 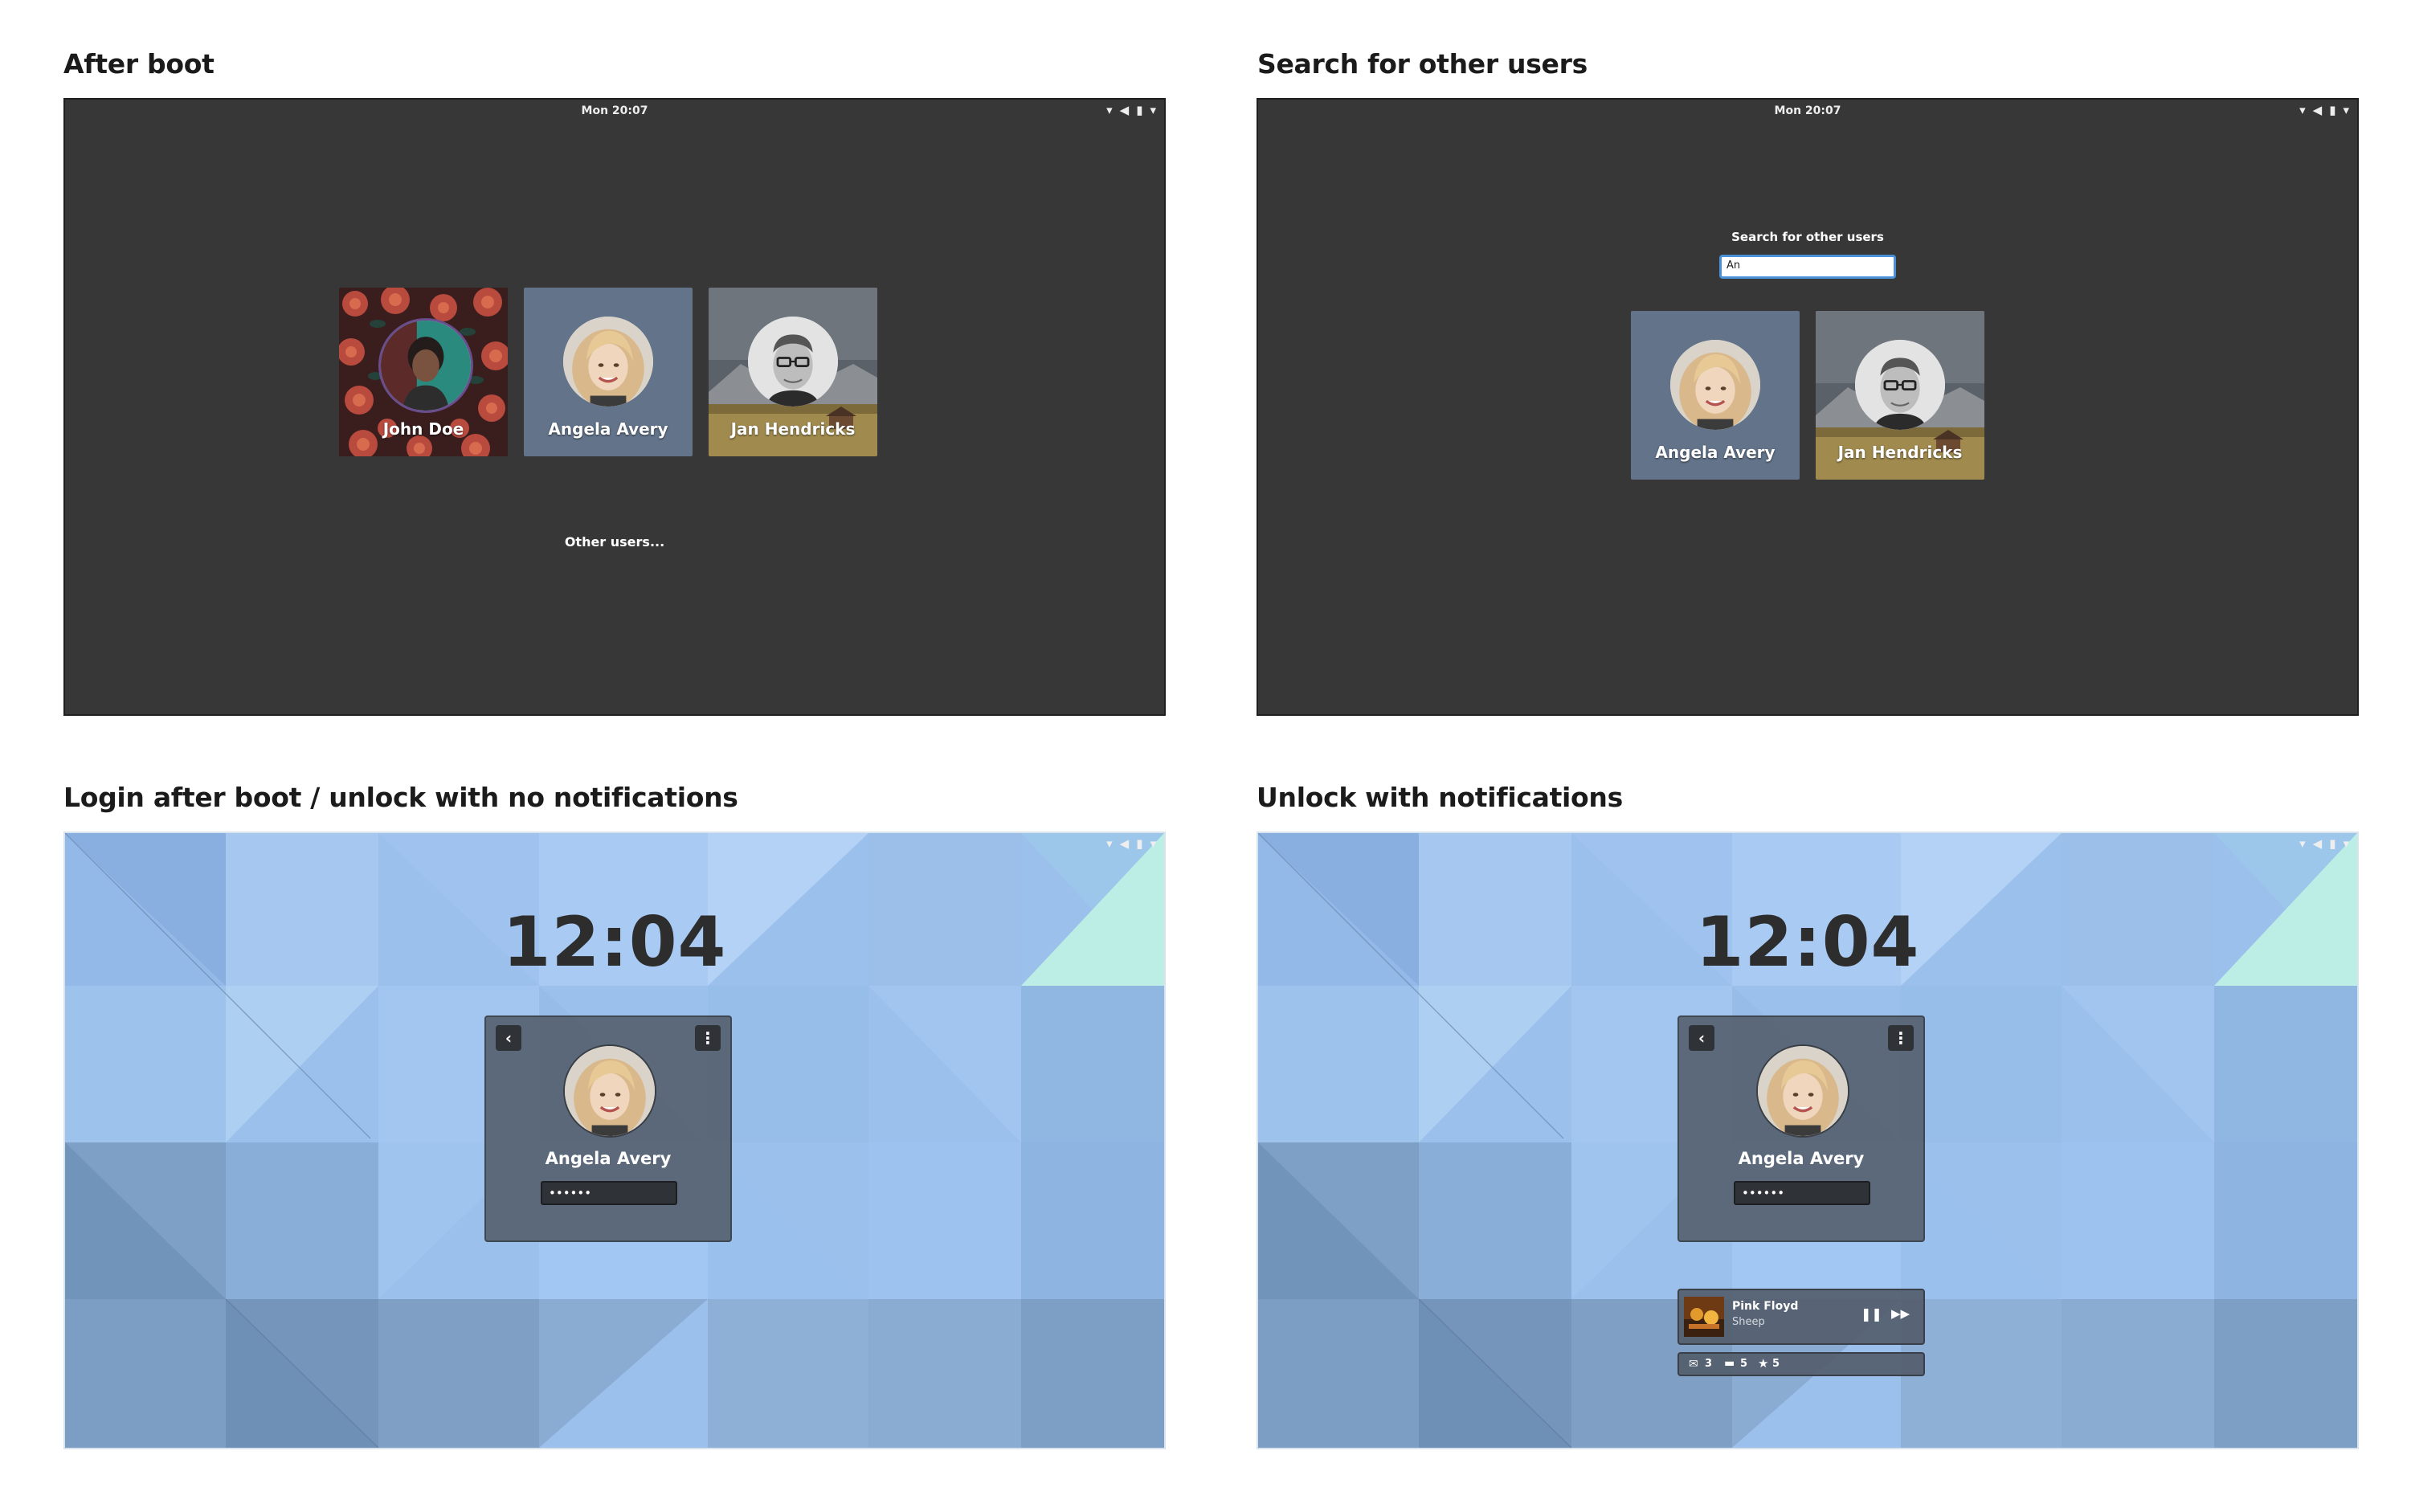 I want to click on chat-icon: ▬, so click(x=1729, y=1363).